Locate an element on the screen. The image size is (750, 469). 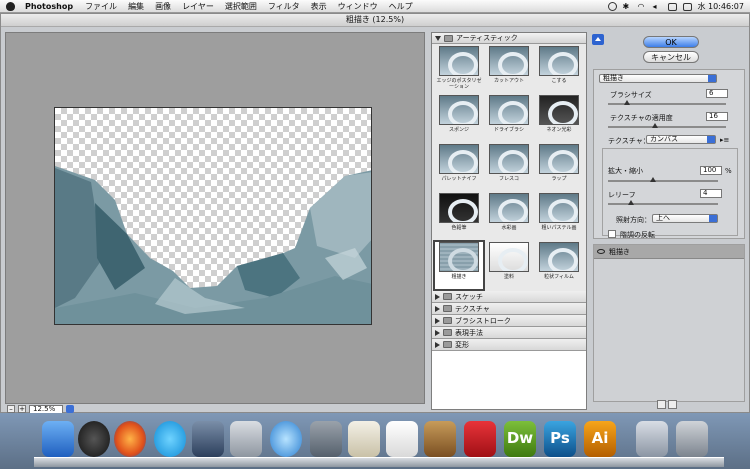
app-menu: Photoshop is located at coordinates (49, 6).